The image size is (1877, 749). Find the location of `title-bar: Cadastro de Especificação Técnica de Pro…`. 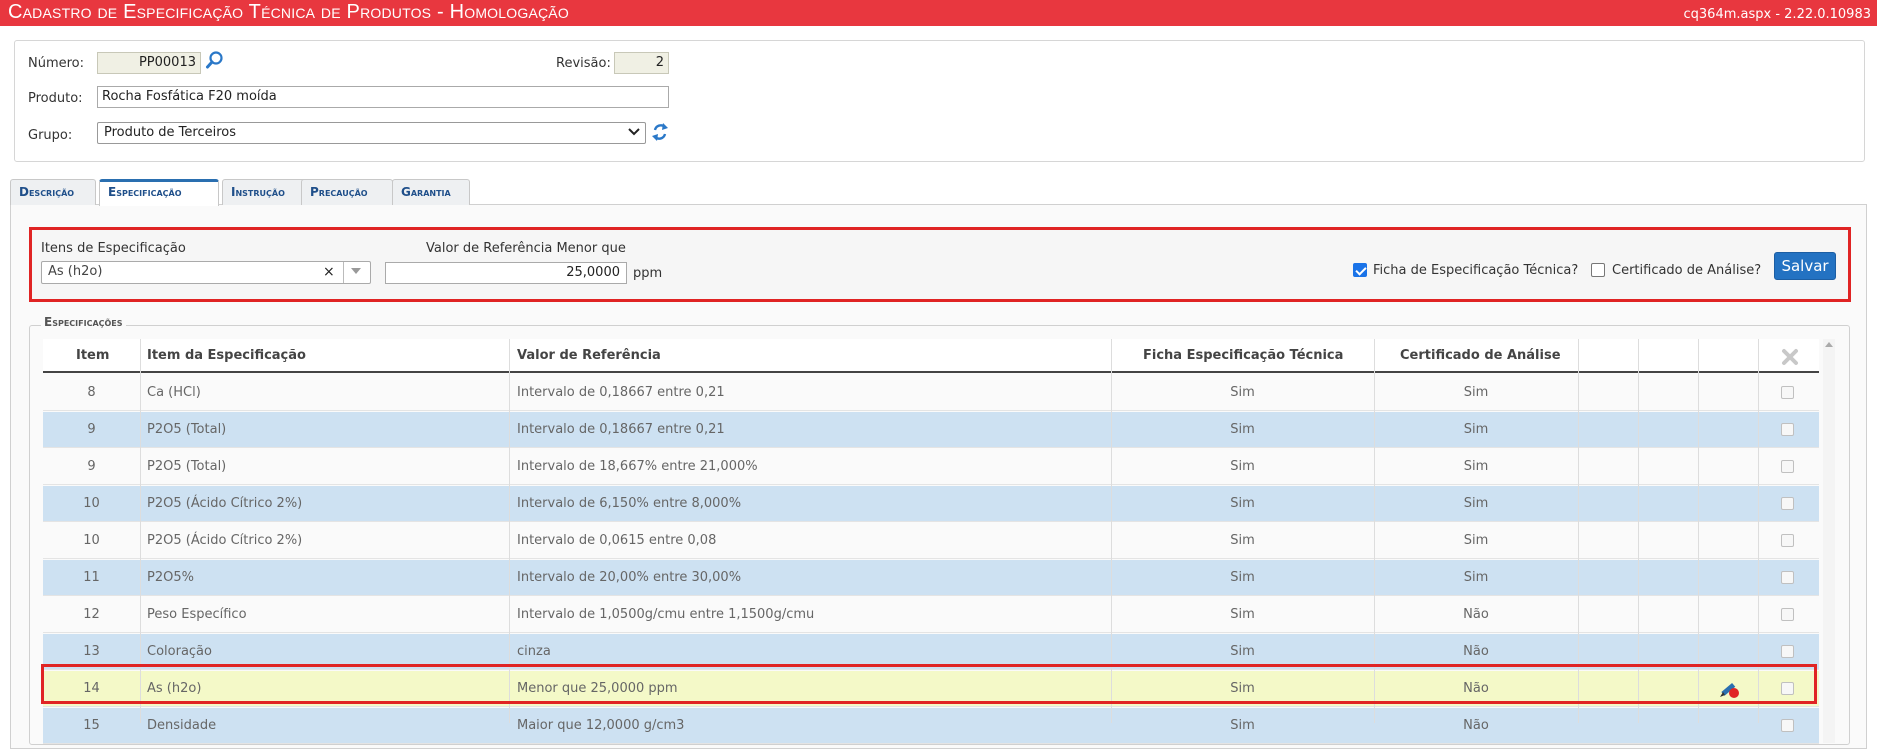

title-bar: Cadastro de Especificação Técnica de Pro… is located at coordinates (938, 13).